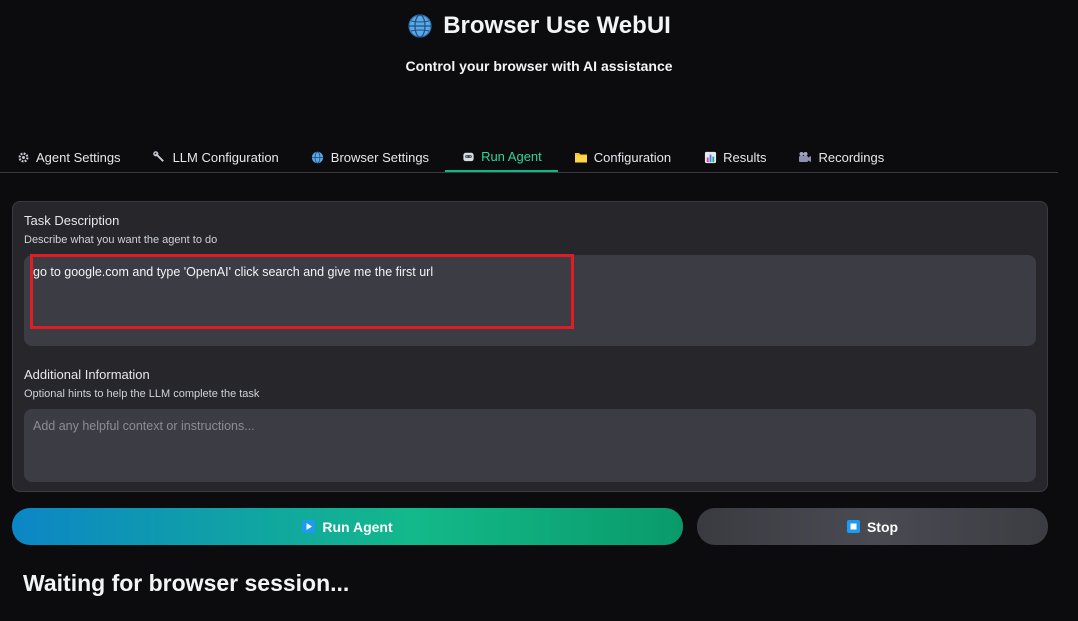 The width and height of the screenshot is (1078, 621). Describe the element at coordinates (632, 157) in the screenshot. I see `tab-label: Configuration` at that location.